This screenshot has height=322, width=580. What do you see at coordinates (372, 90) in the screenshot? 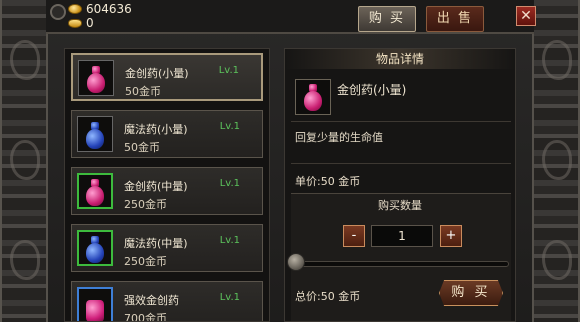
I see `detail-item-name: 金创药(小量)` at bounding box center [372, 90].